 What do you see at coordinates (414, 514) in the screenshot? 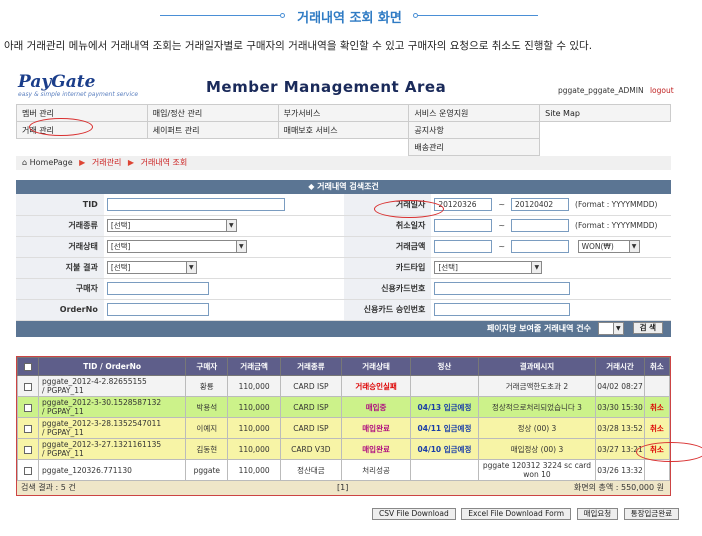
I see `csv-download-button: CSV File Download` at bounding box center [414, 514].